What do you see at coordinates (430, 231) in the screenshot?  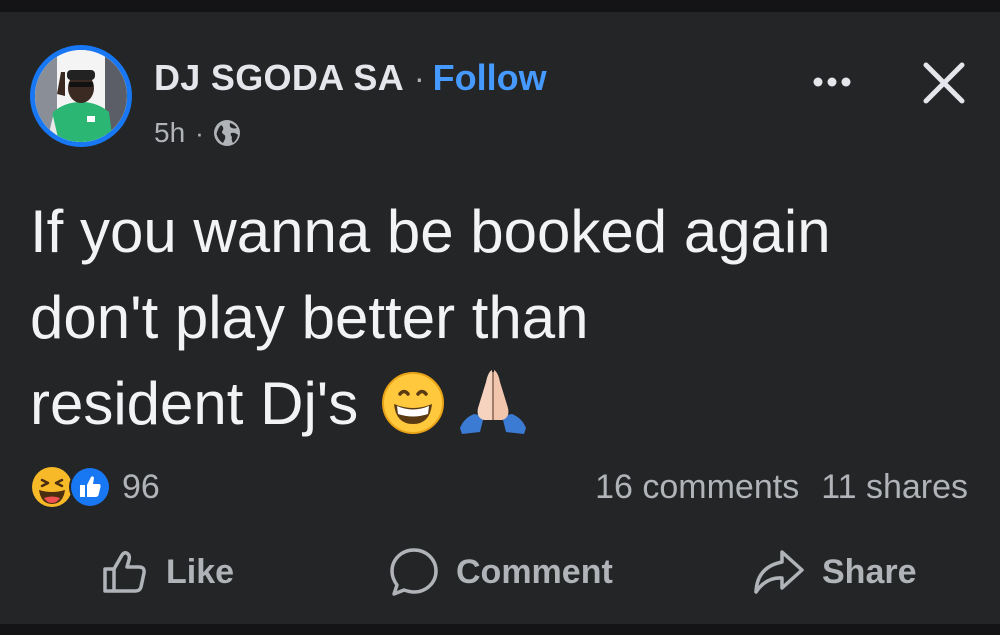 I see `post-text-line: If you wanna be booked again` at bounding box center [430, 231].